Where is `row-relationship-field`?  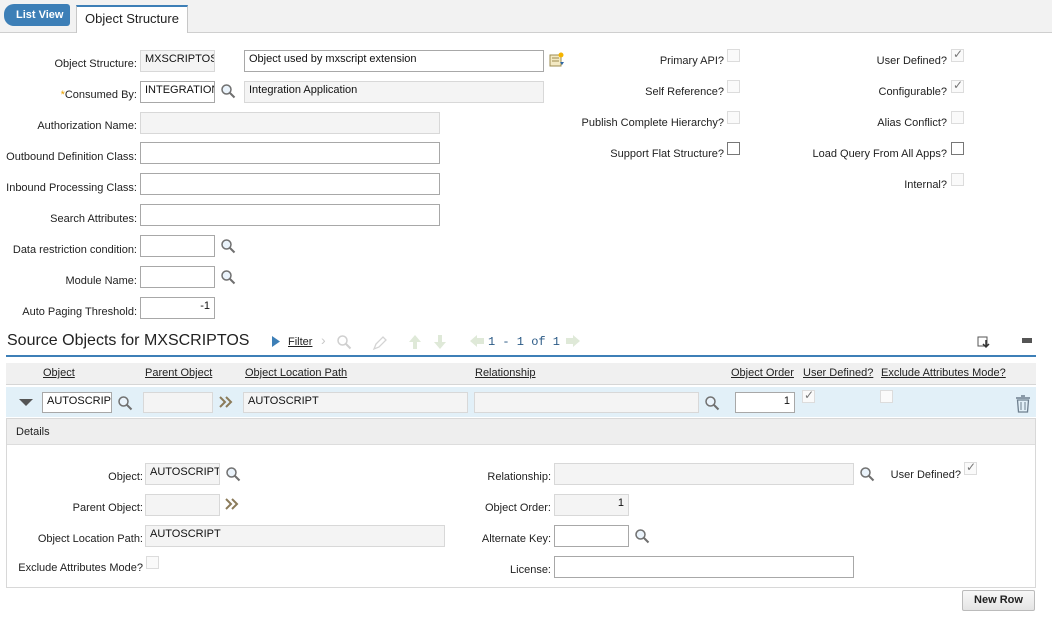
row-relationship-field is located at coordinates (586, 402).